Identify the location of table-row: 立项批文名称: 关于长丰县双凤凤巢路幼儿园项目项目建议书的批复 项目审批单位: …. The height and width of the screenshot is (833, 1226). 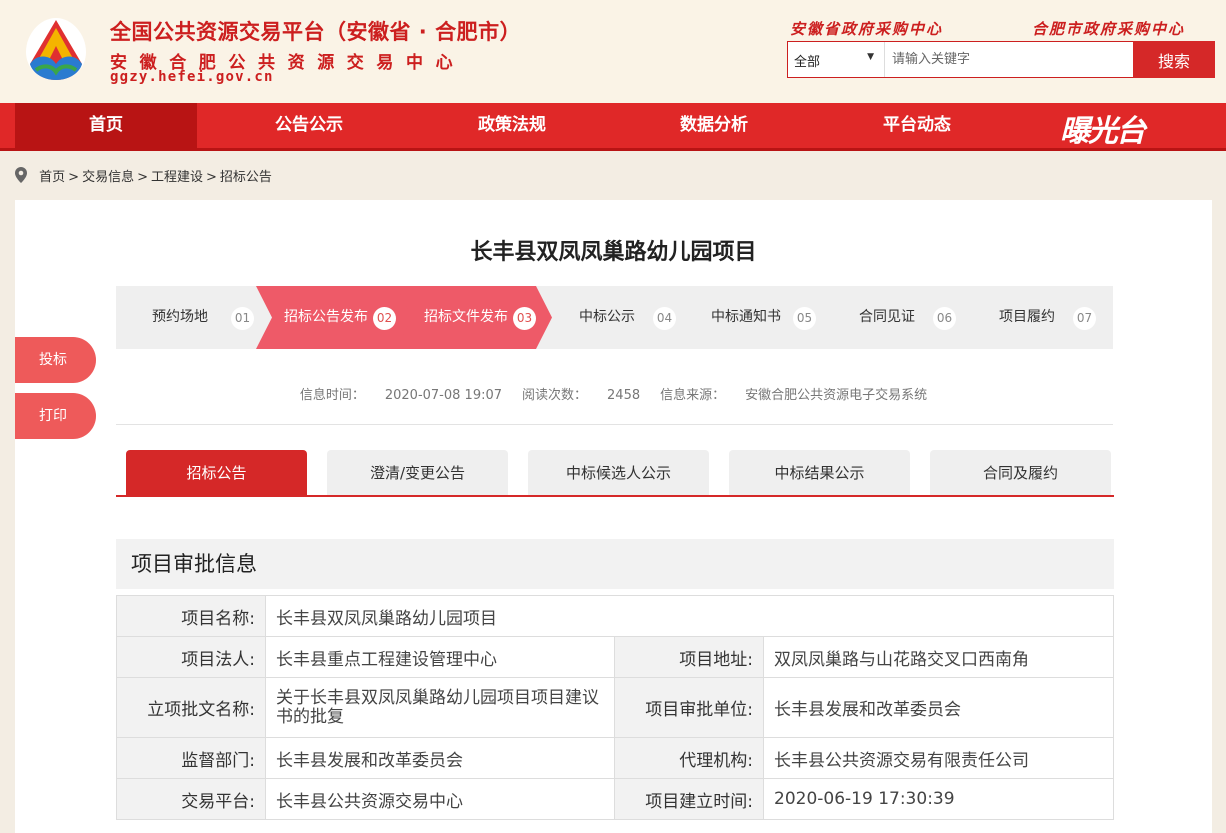
(615, 707).